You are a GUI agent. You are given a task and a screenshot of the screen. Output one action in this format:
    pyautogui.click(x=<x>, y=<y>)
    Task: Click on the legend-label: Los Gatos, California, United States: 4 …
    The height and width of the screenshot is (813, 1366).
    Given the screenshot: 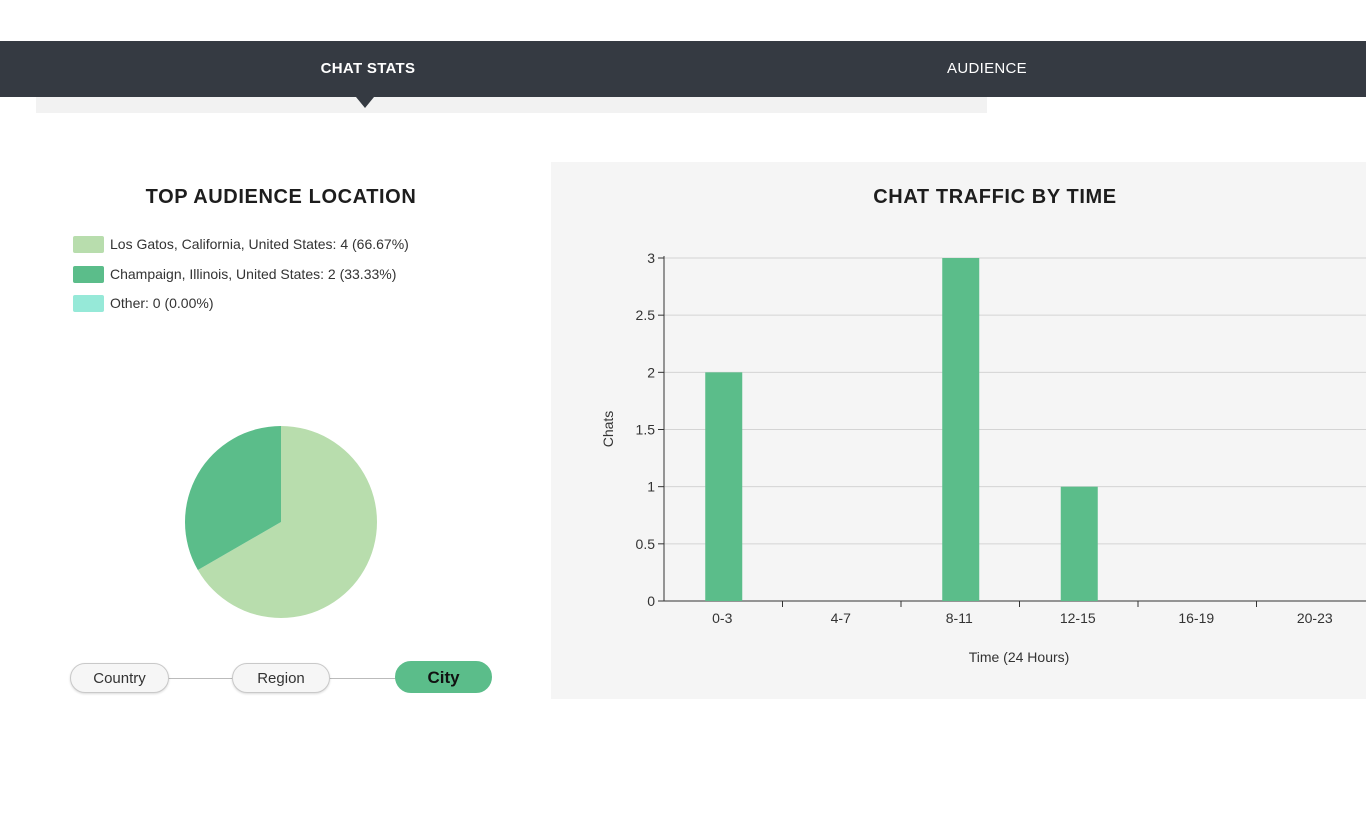 What is the action you would take?
    pyautogui.click(x=259, y=244)
    